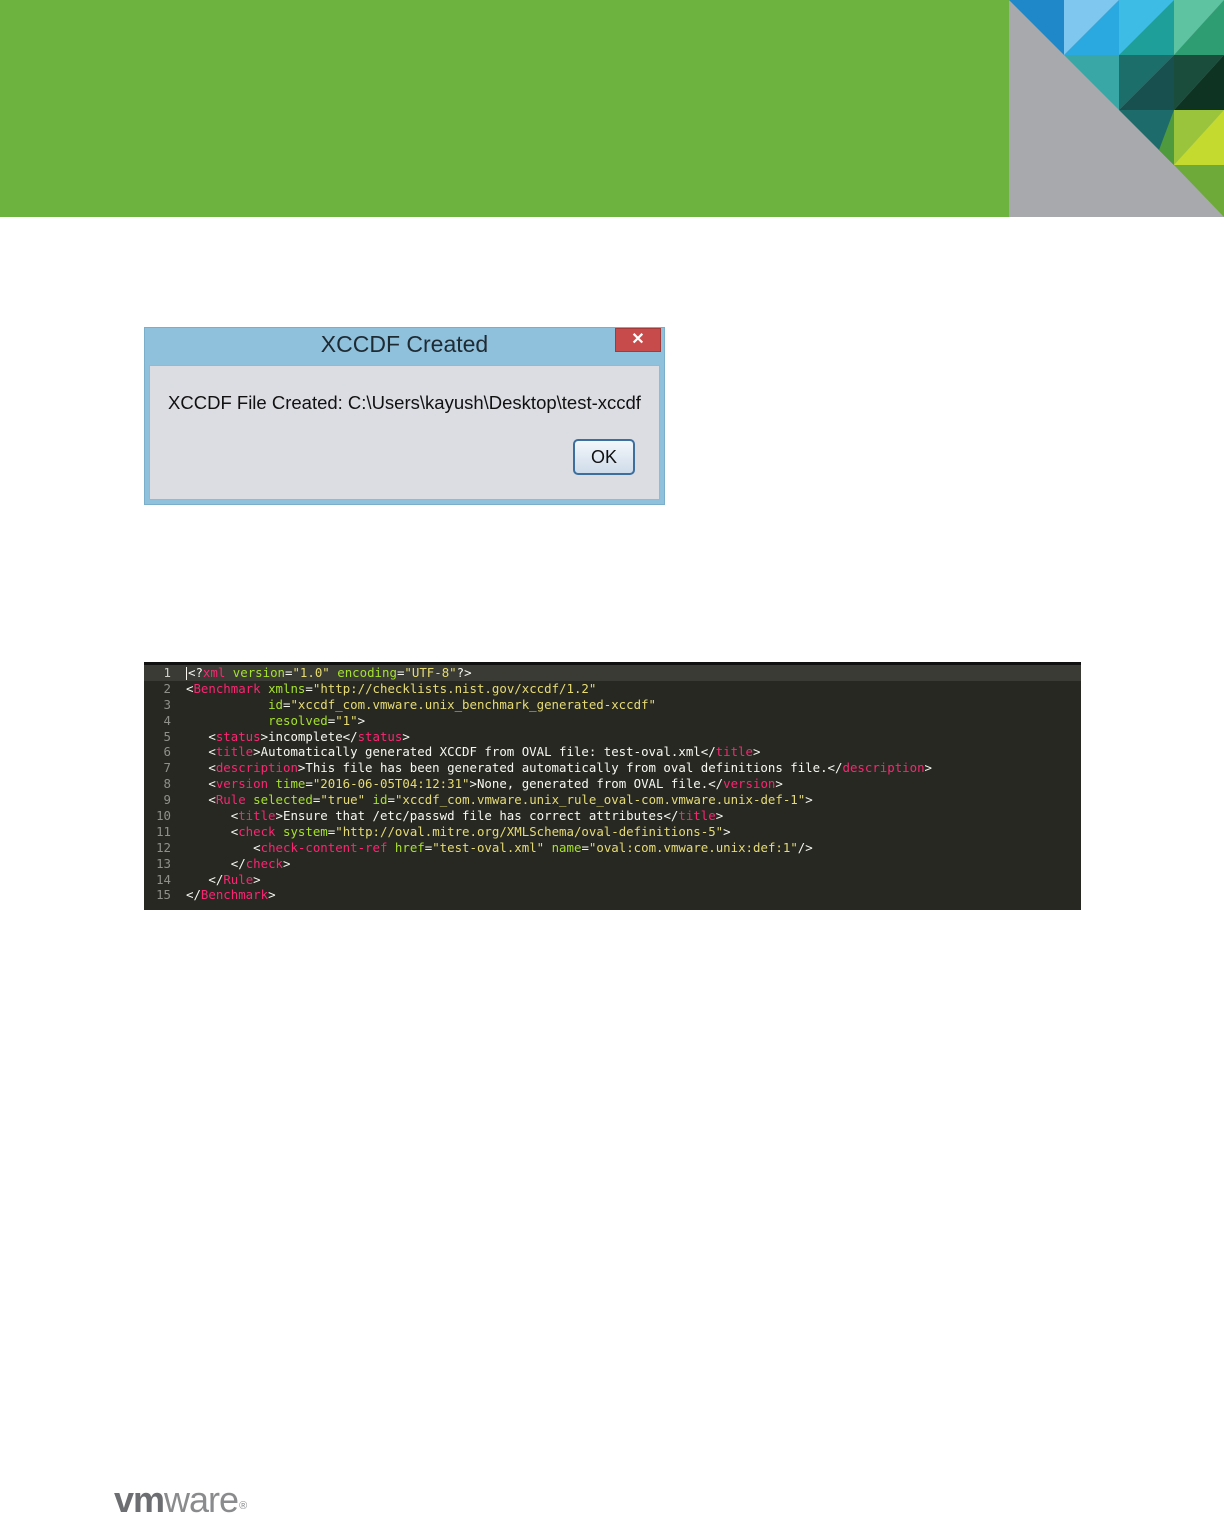 Image resolution: width=1224 pixels, height=1533 pixels. What do you see at coordinates (612, 895) in the screenshot?
I see `code-line: 15 </Benchmark>` at bounding box center [612, 895].